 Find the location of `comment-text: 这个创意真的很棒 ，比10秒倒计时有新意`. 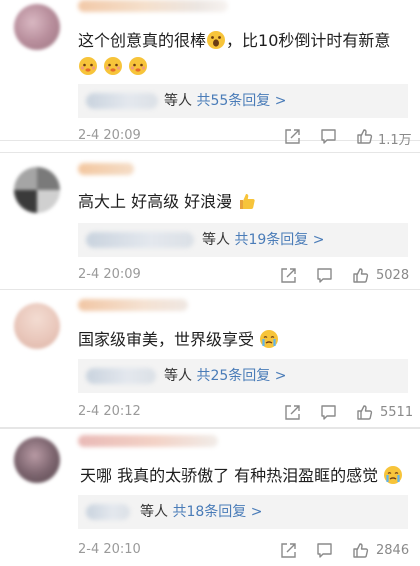

comment-text: 这个创意真的很棒 ，比10秒倒计时有新意 is located at coordinates (243, 54).